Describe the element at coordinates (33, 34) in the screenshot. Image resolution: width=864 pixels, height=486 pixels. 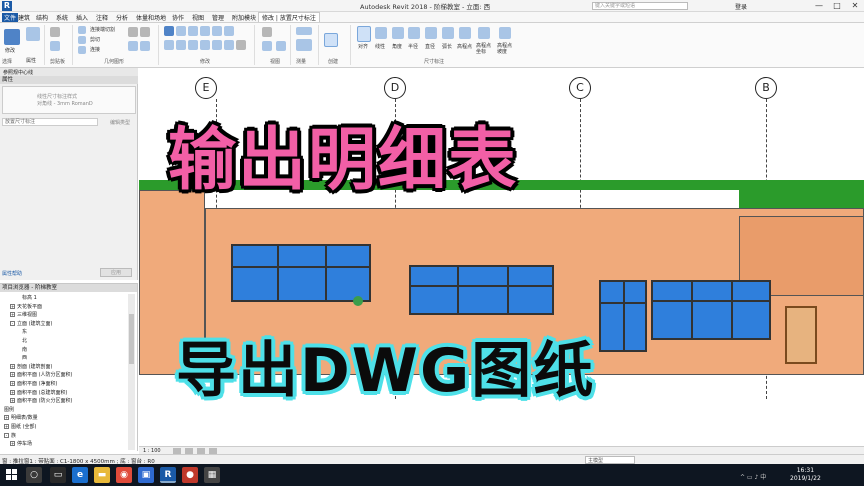
I see `properties-icon` at that location.